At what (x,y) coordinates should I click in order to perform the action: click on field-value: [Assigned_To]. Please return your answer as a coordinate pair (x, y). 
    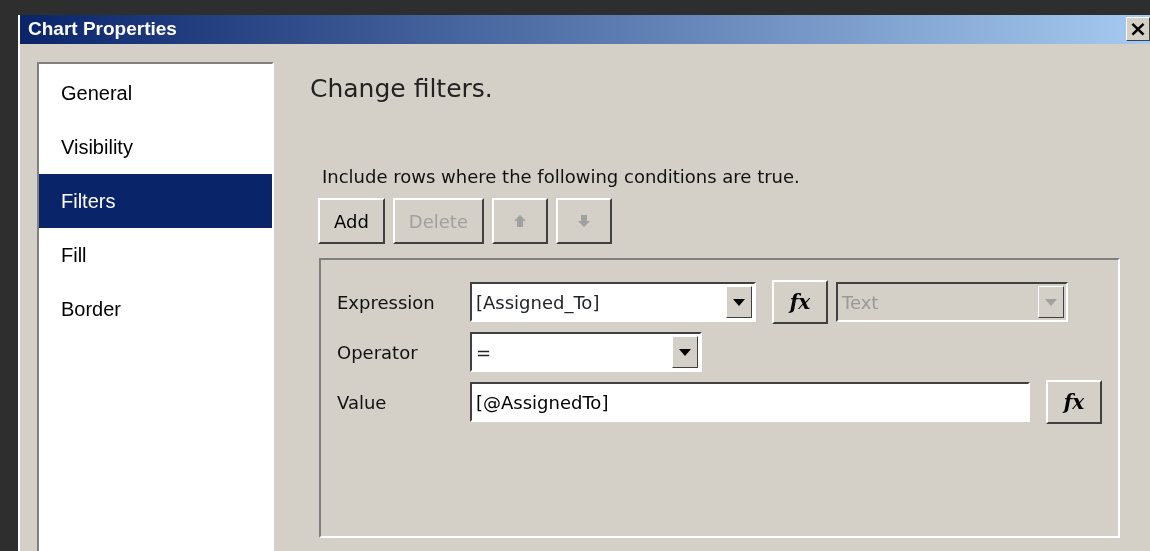
    Looking at the image, I should click on (538, 303).